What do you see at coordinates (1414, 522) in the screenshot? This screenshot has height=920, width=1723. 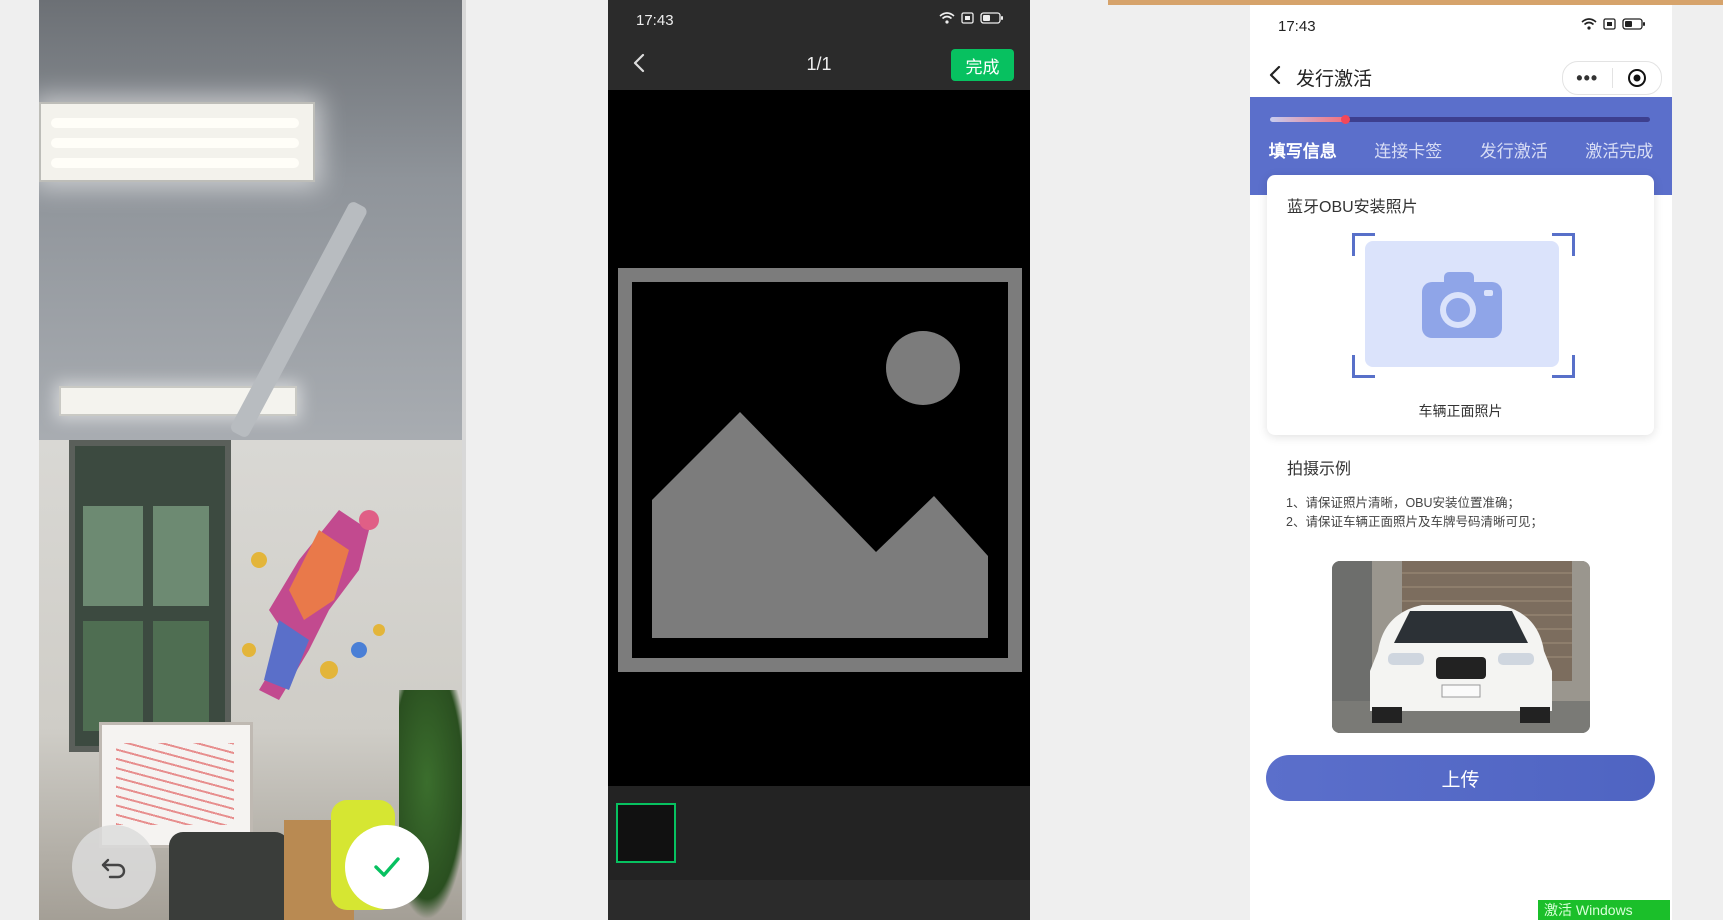 I see `example-note: 2、请保证车辆正面照片及车牌号码清晰可见；` at bounding box center [1414, 522].